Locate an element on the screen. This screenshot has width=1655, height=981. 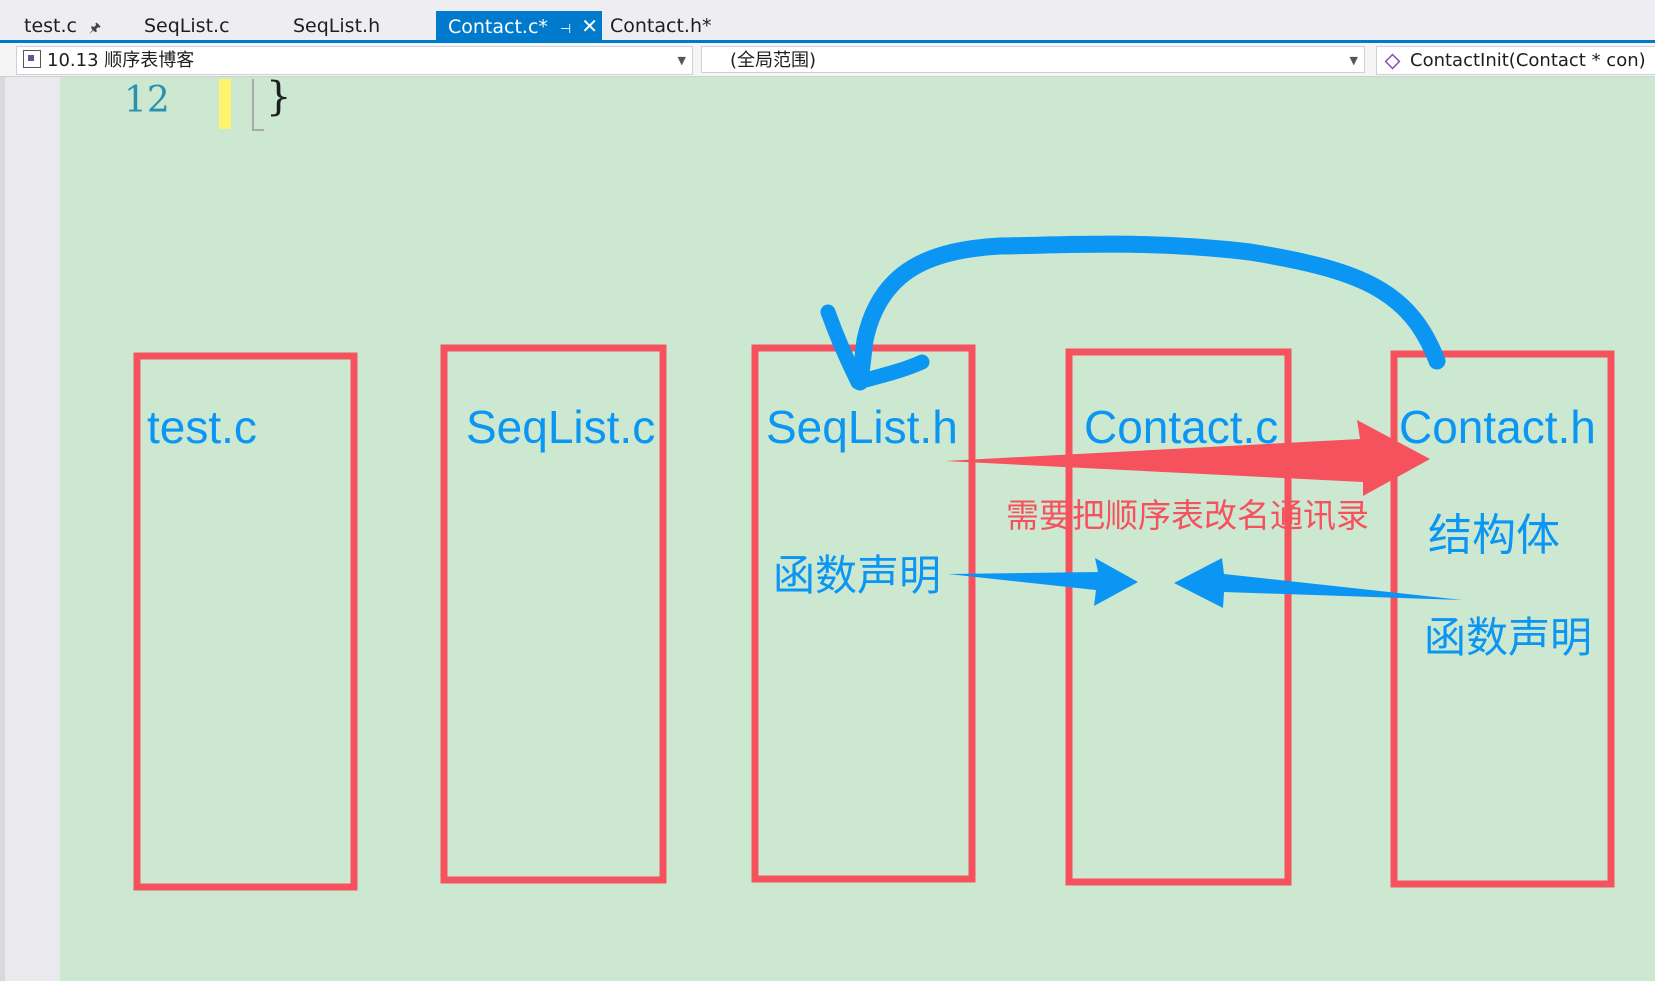
label-seqlist-h: SeqList.h is located at coordinates (862, 427).